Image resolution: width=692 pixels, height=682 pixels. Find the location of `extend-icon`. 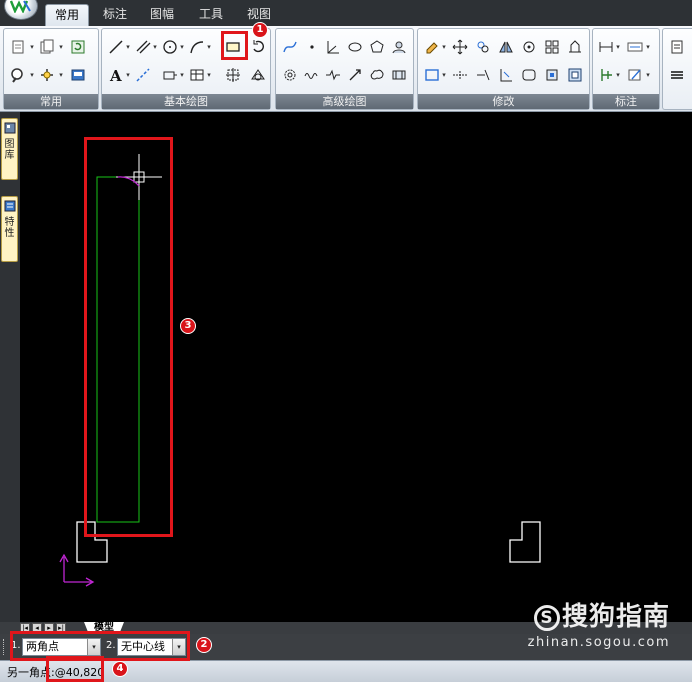

extend-icon is located at coordinates (483, 75).